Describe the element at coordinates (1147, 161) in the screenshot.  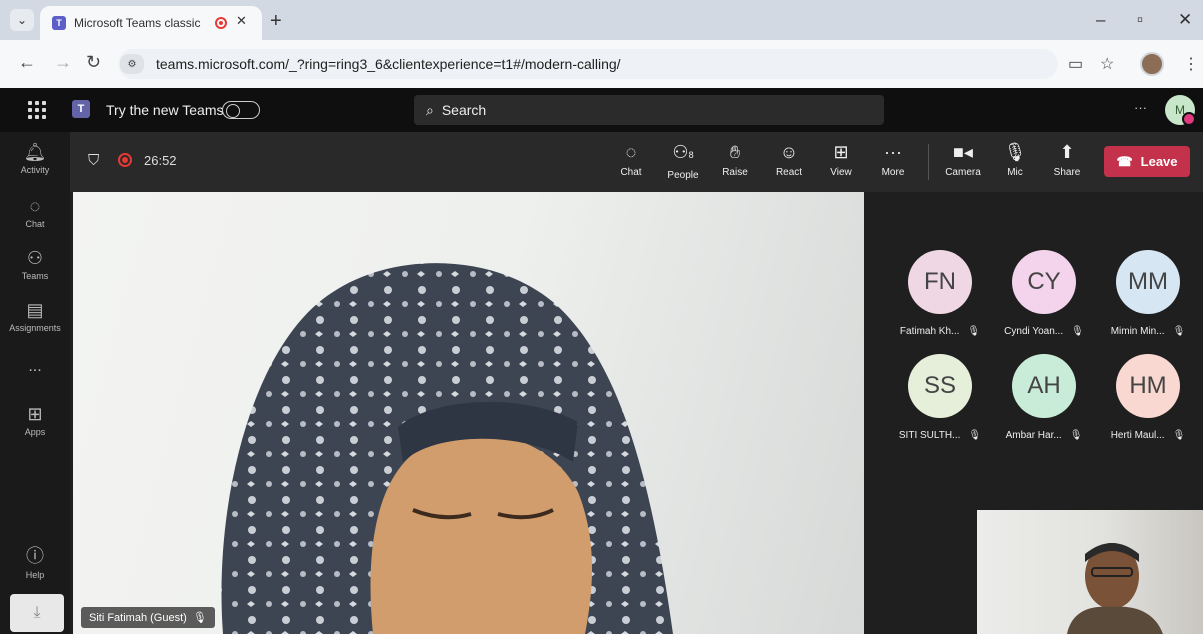
I see `leave-button: ☎ Leave` at that location.